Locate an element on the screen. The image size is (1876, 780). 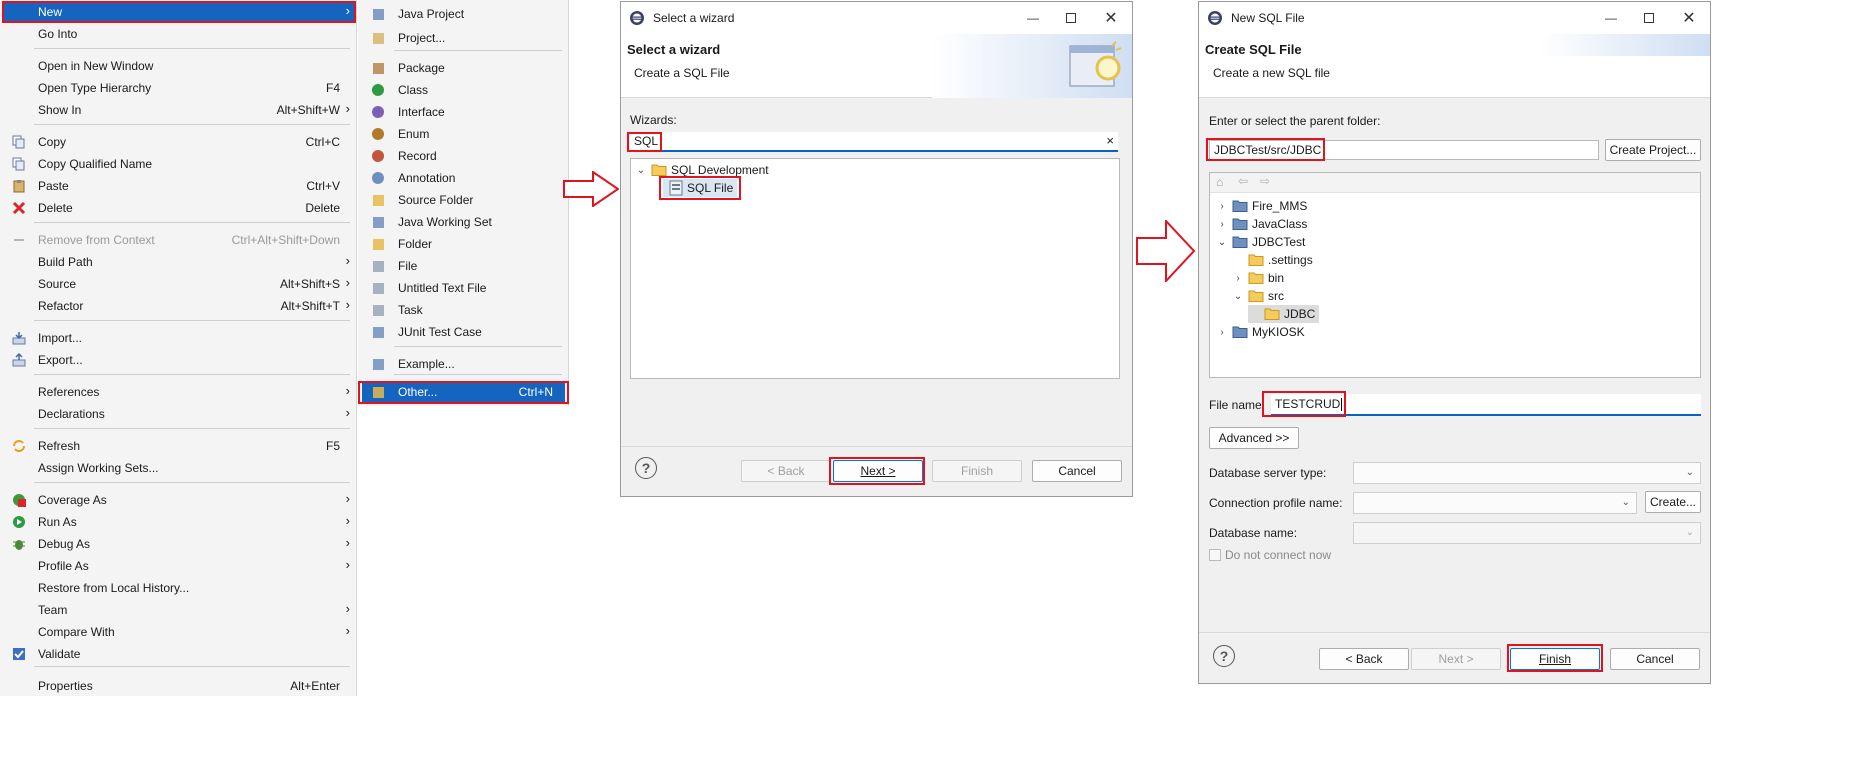
menu-item-copy: Copy Ctrl+C is located at coordinates (179, 142).